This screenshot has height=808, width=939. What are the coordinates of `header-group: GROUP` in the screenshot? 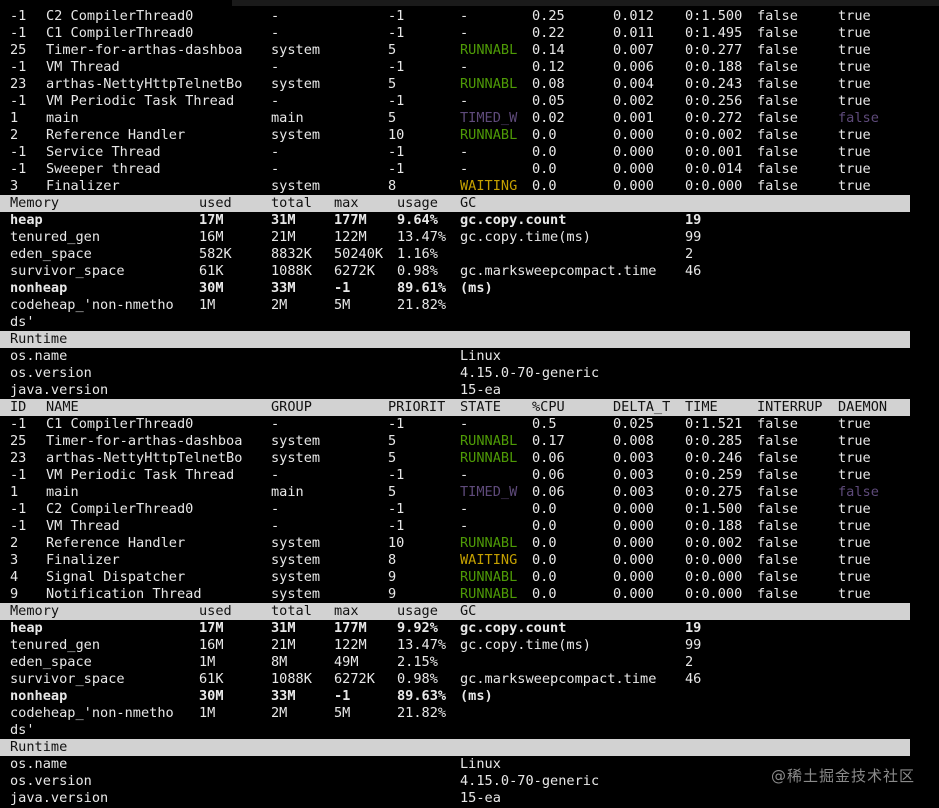 It's located at (291, 407).